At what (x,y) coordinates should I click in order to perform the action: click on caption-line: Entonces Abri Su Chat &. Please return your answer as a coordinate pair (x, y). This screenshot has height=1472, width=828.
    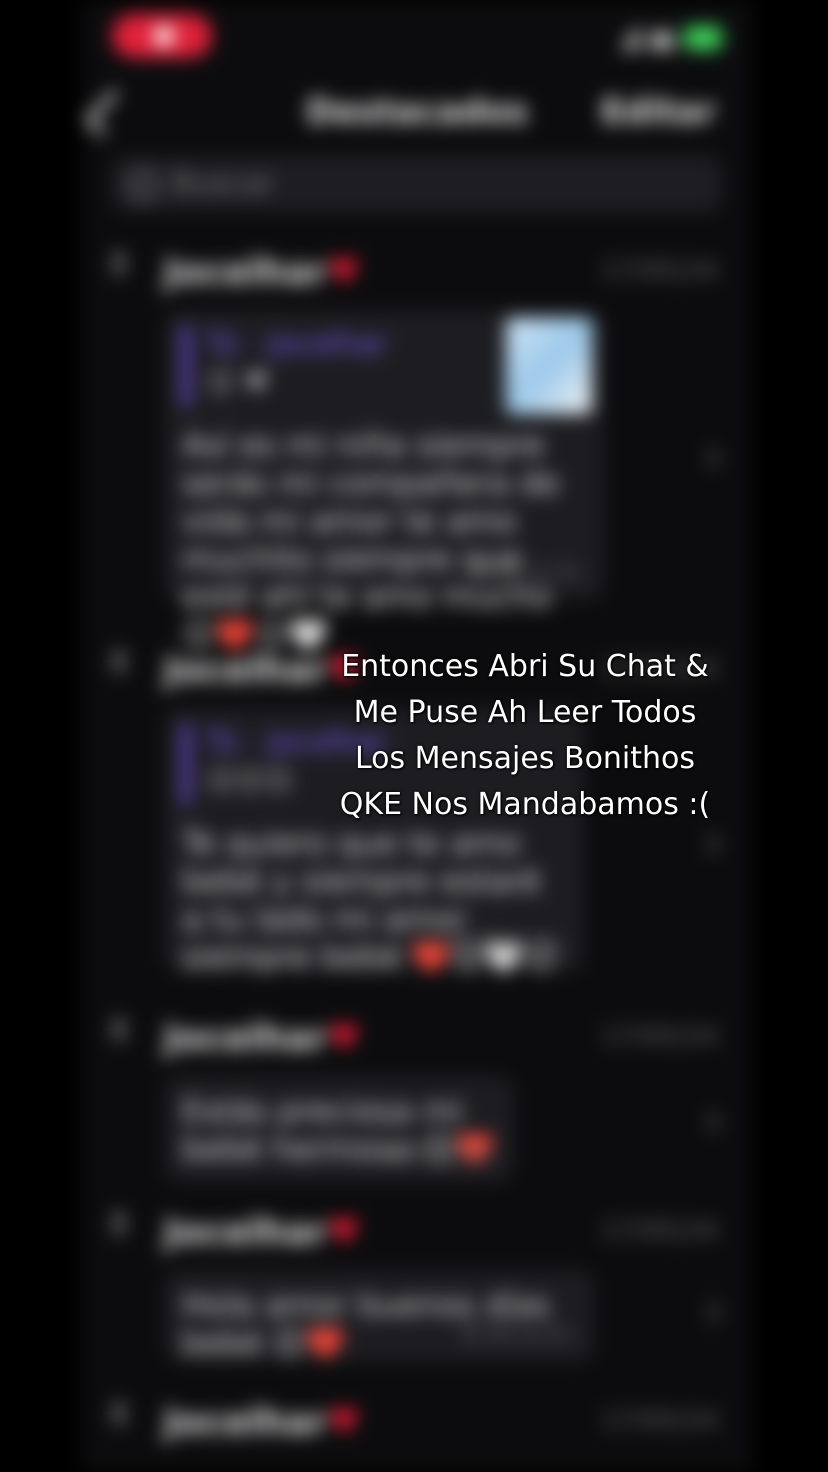
    Looking at the image, I should click on (525, 666).